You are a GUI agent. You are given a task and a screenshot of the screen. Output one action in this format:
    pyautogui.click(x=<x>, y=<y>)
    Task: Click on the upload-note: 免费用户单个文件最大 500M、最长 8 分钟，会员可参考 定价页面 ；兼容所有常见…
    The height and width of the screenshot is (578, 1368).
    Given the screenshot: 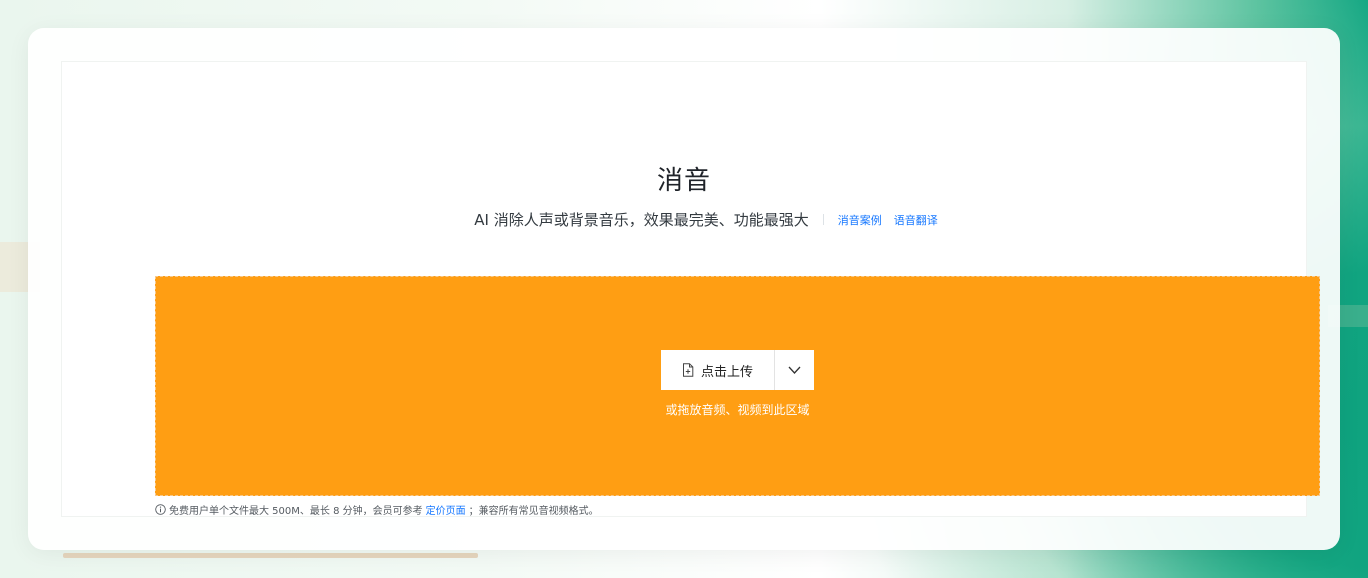 What is the action you would take?
    pyautogui.click(x=377, y=509)
    